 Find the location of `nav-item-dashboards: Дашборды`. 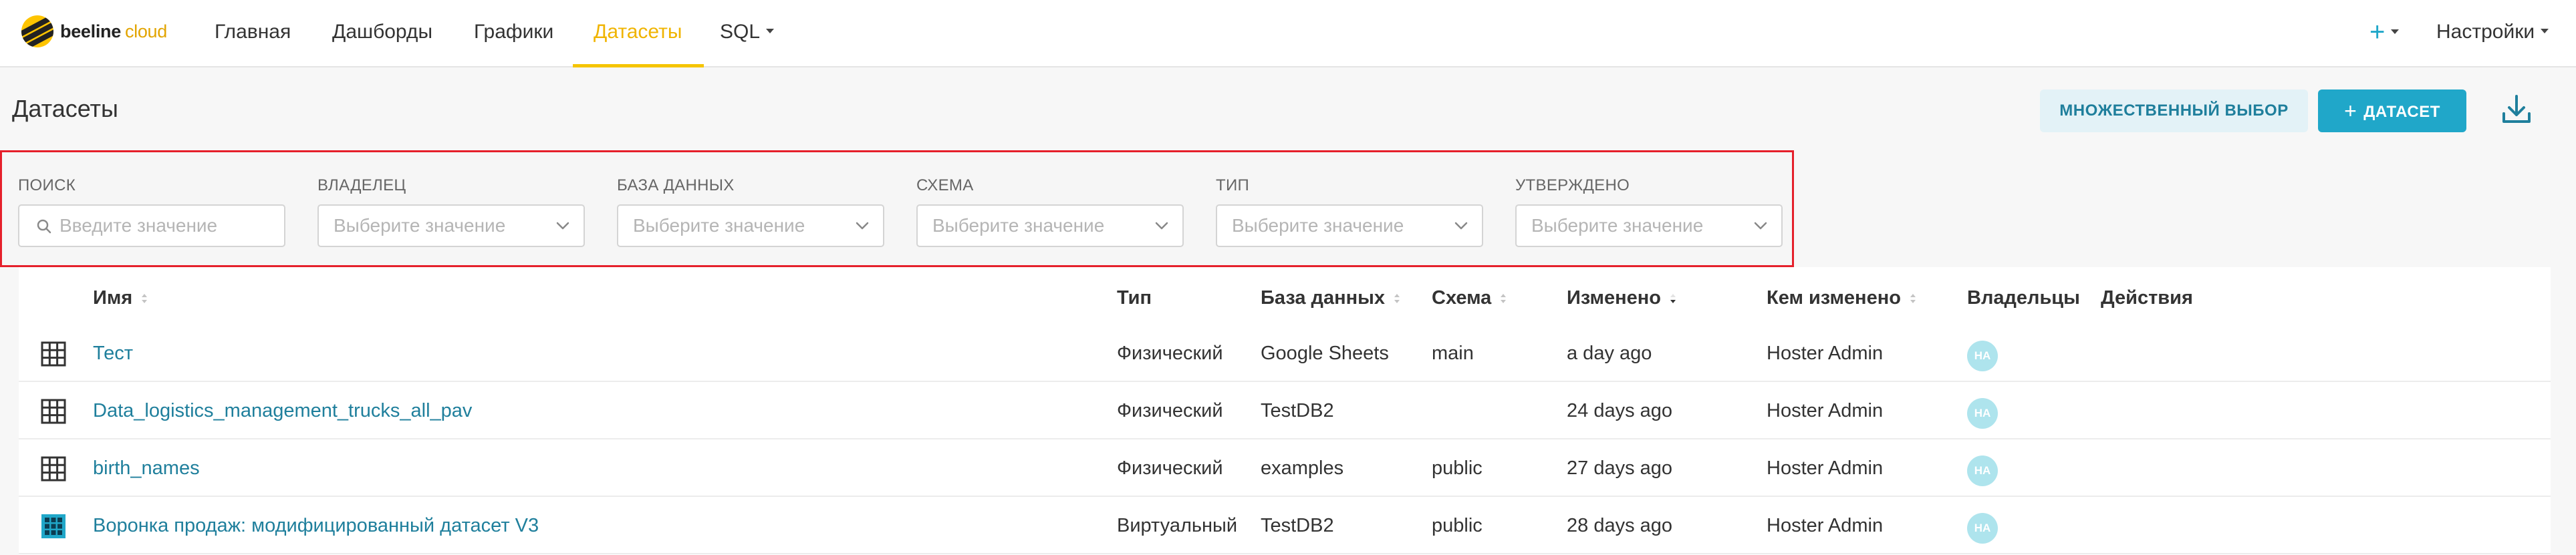

nav-item-dashboards: Дашборды is located at coordinates (382, 33).